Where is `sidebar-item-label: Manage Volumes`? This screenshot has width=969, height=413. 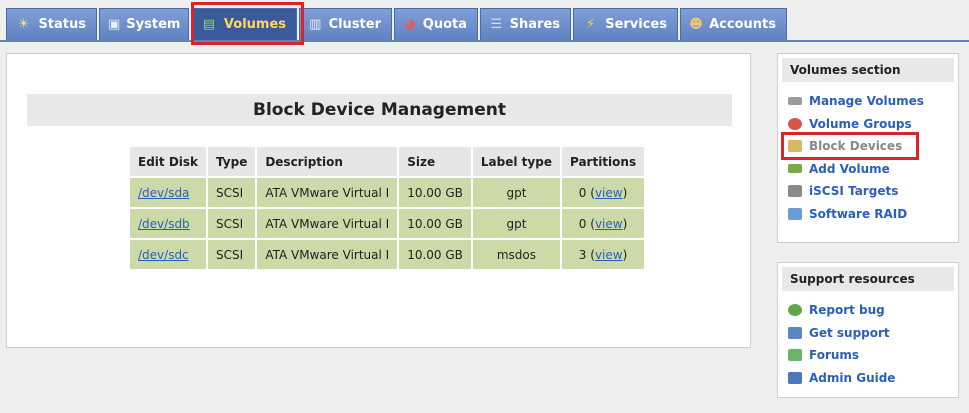
sidebar-item-label: Manage Volumes is located at coordinates (866, 101).